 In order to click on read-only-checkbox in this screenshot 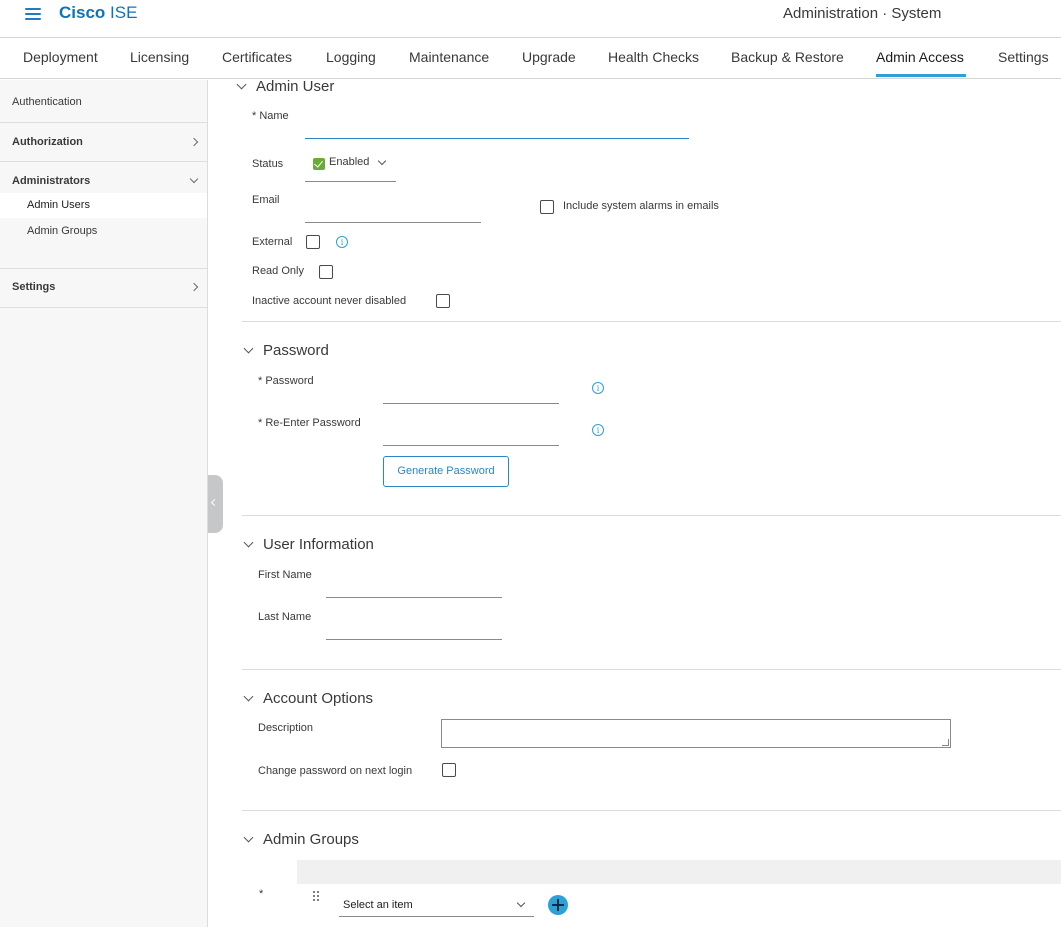, I will do `click(326, 272)`.